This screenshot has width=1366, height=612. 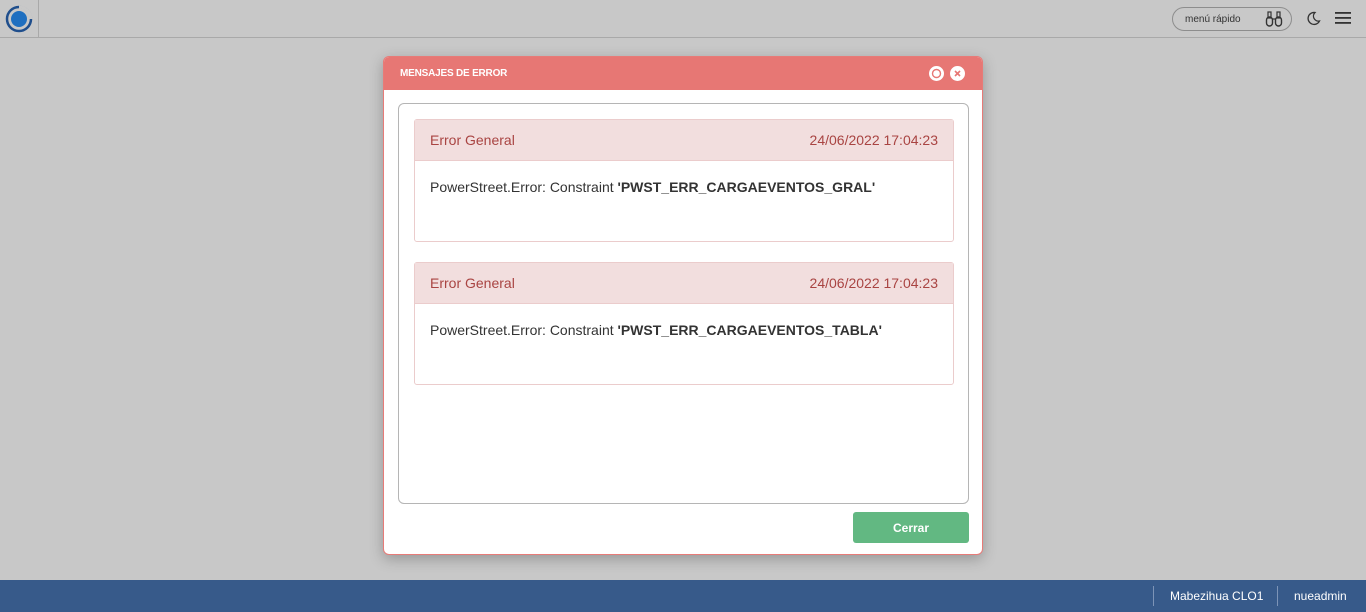 I want to click on status-footer: Mabezihua CLO1 nueadmin, so click(x=683, y=596).